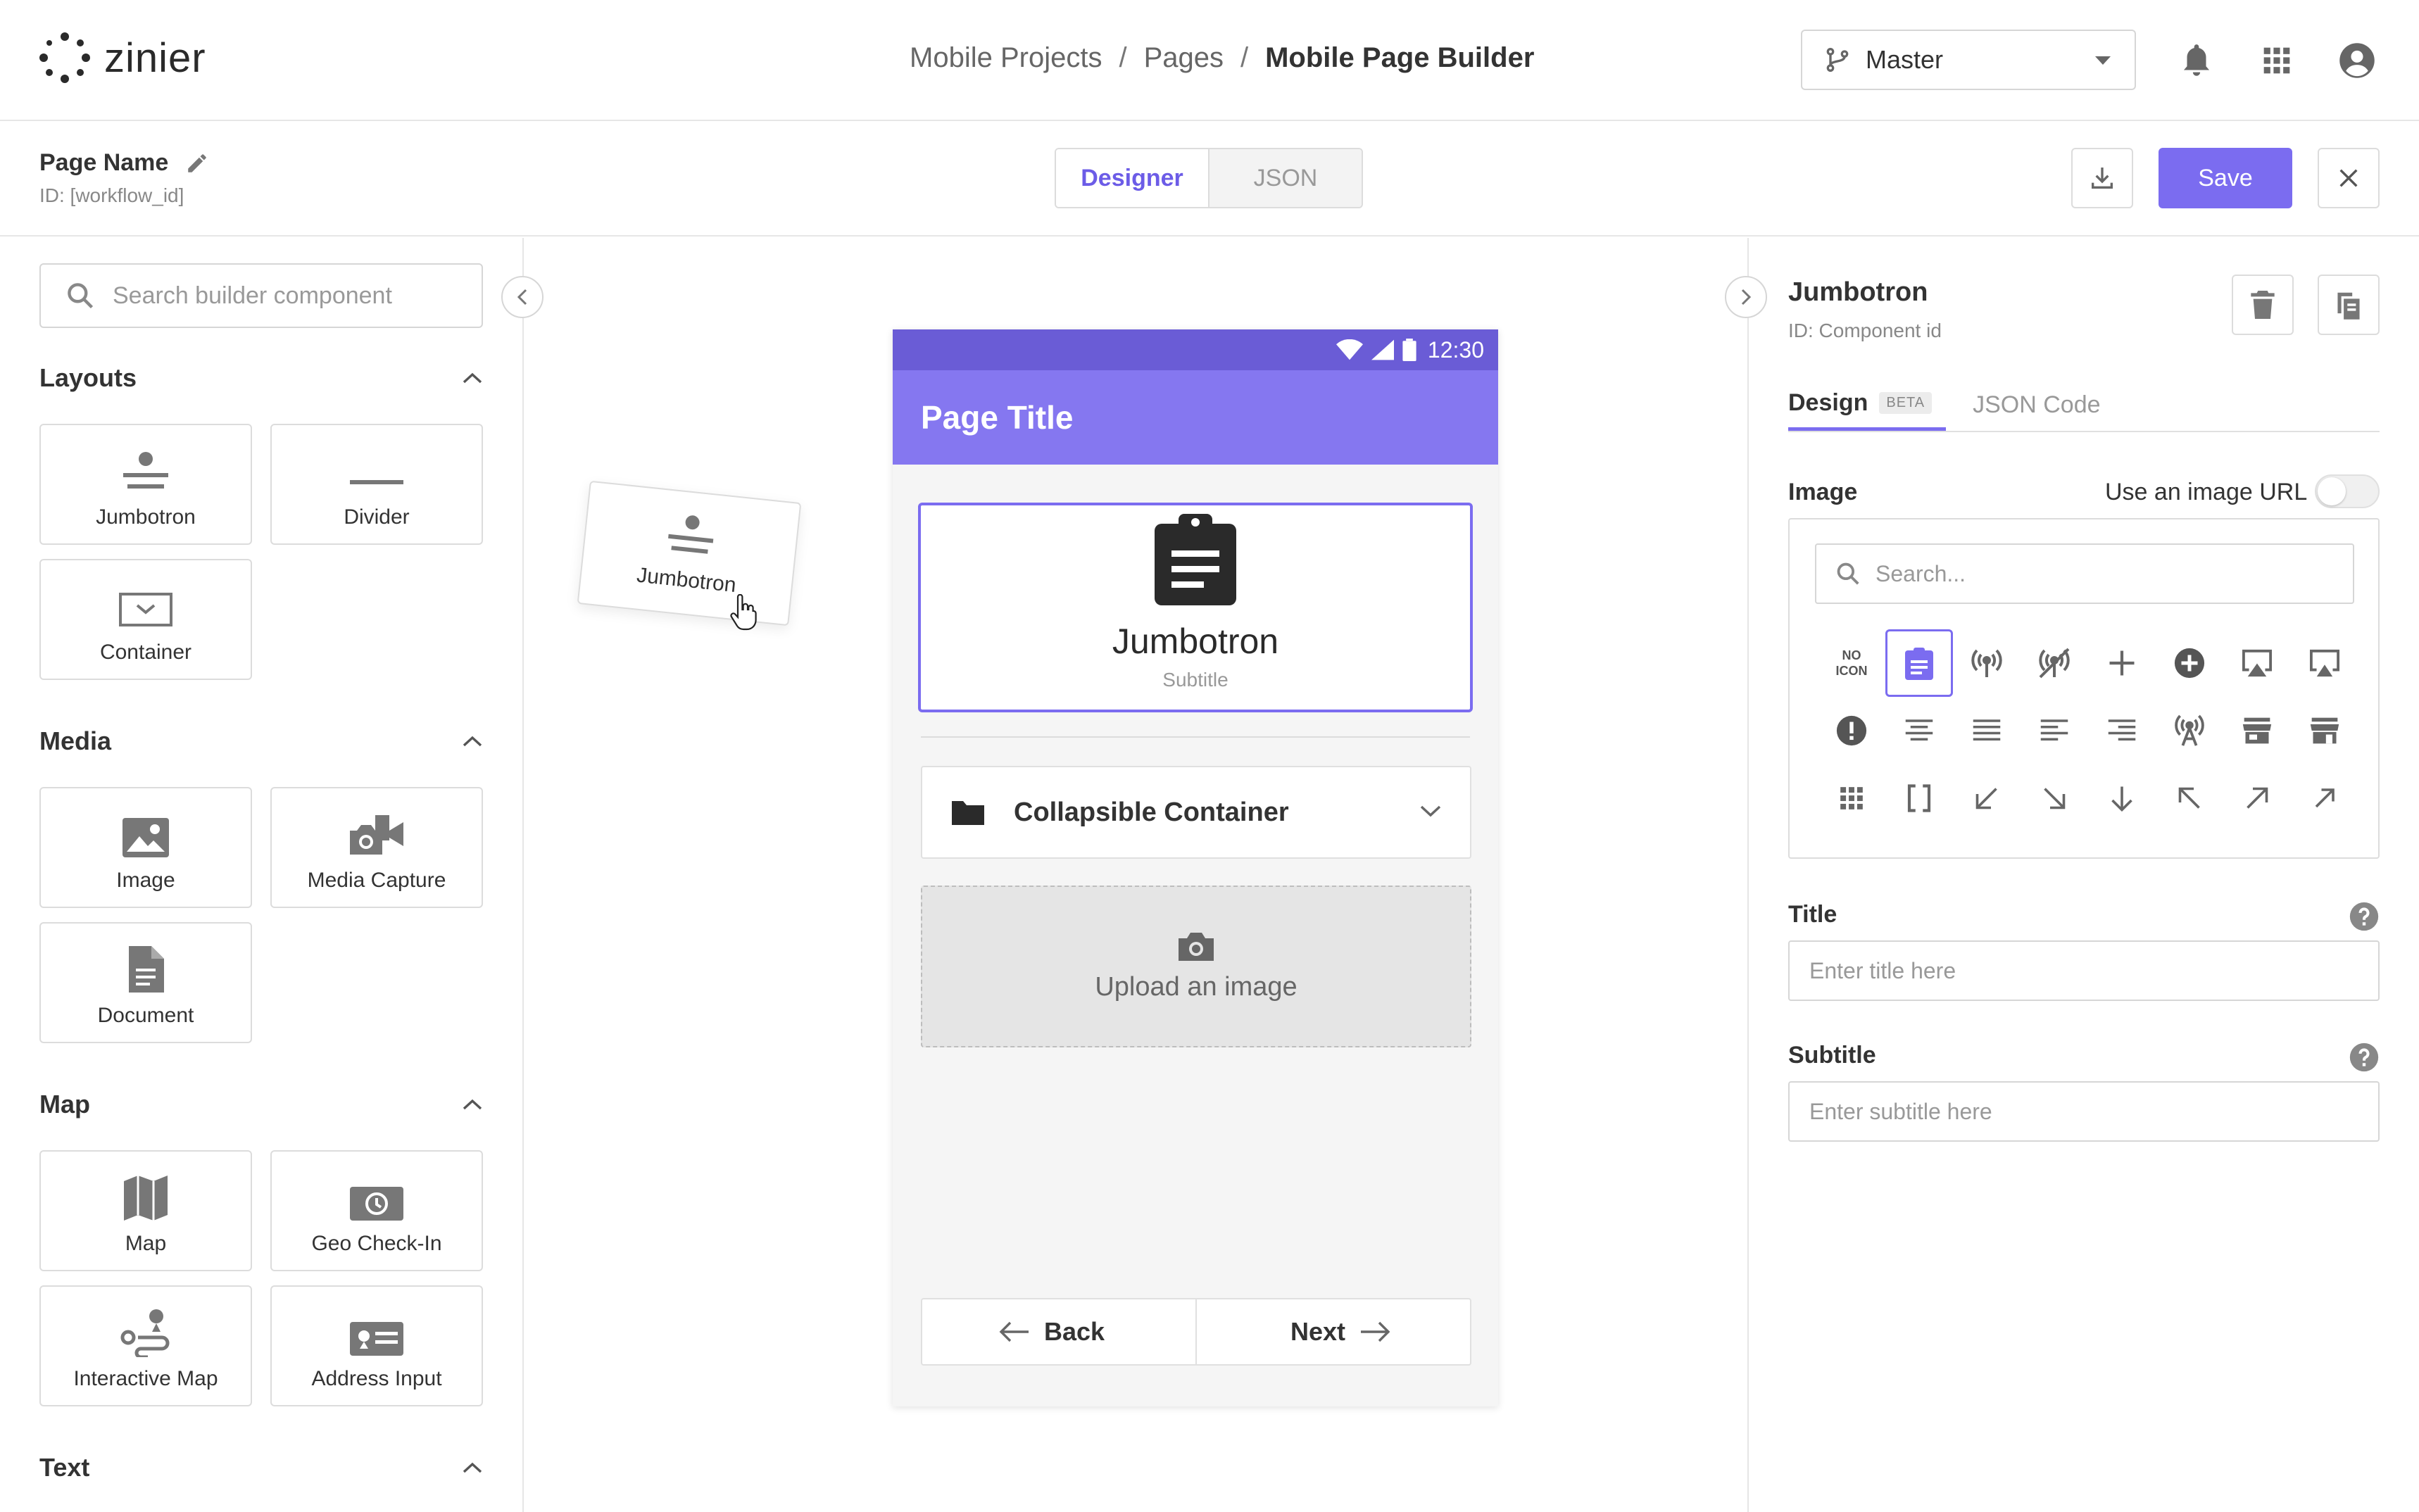 The height and width of the screenshot is (1512, 2419). I want to click on section-layouts-header: Layouts, so click(261, 378).